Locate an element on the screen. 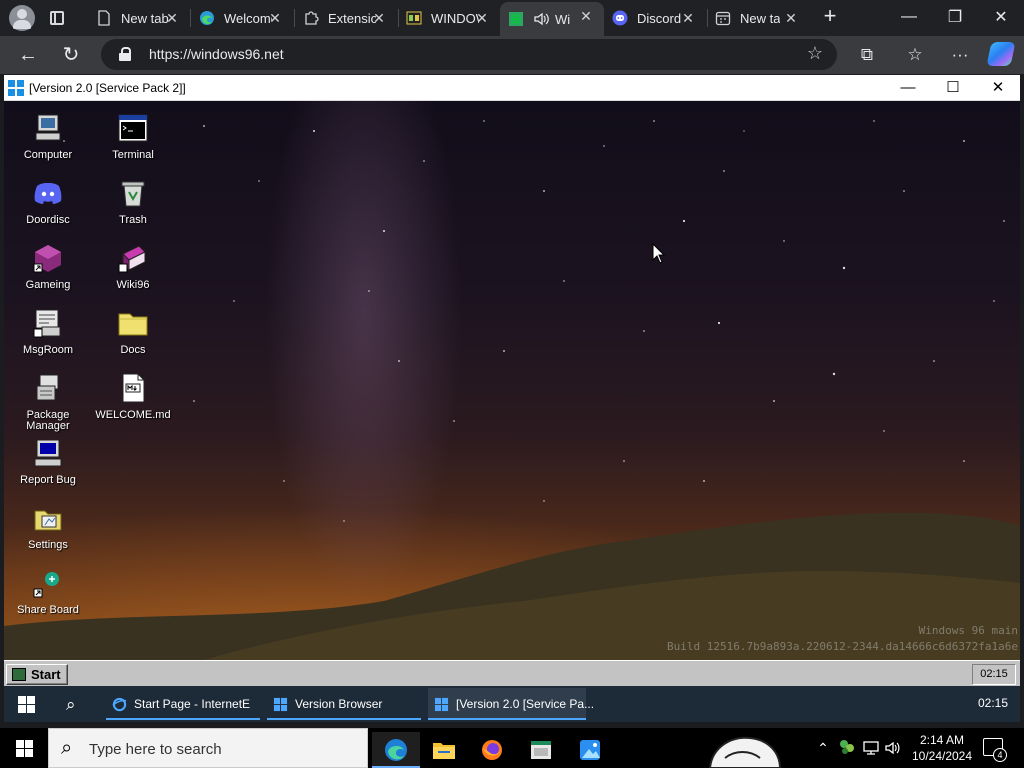  tab-new-tab-1: New tab ✕ is located at coordinates (139, 18).